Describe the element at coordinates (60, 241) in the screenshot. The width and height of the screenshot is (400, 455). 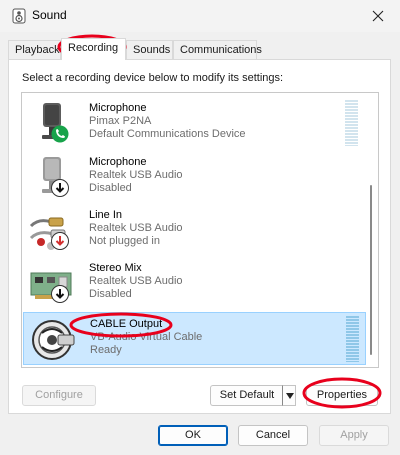
I see `red-down-arrow-badge-icon` at that location.